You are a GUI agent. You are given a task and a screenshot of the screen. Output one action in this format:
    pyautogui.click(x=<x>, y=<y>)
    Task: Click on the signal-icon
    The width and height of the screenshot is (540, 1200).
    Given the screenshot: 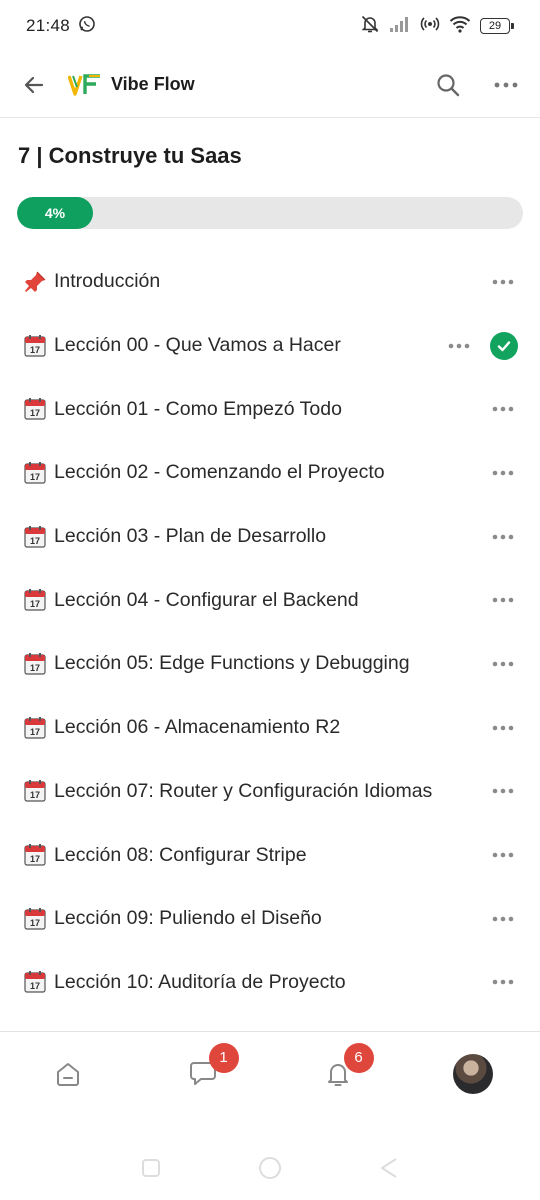 What is the action you would take?
    pyautogui.click(x=400, y=26)
    